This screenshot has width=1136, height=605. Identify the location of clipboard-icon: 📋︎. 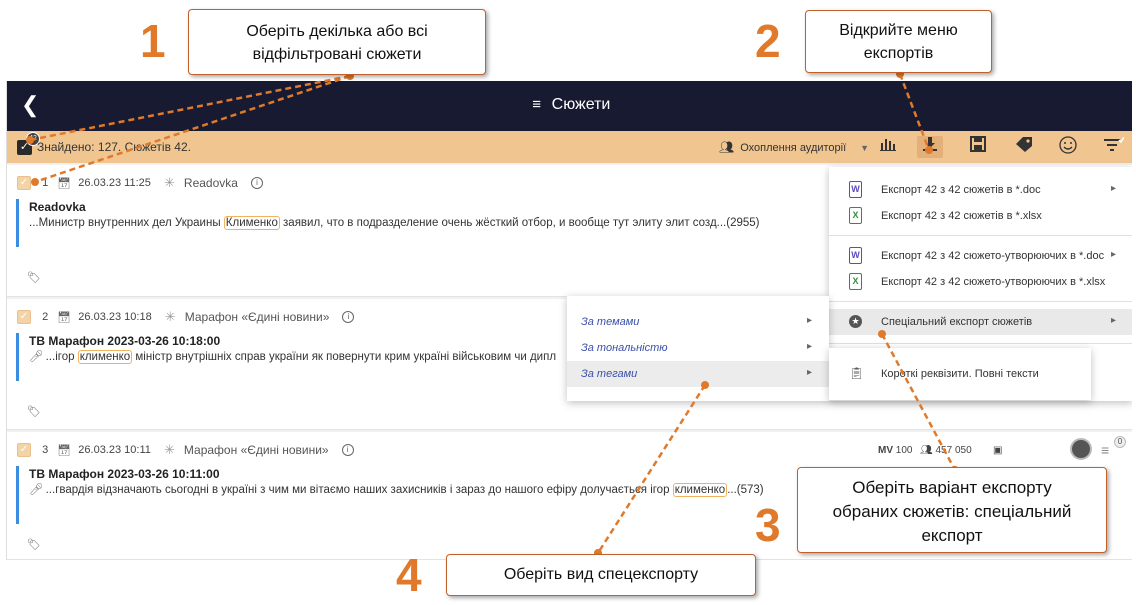
(857, 373).